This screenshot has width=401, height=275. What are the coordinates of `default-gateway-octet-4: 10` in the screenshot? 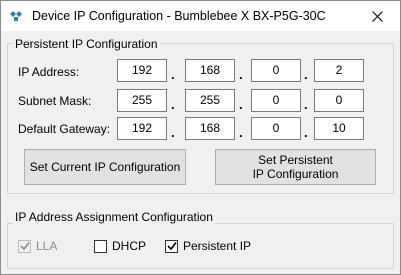 It's located at (339, 128).